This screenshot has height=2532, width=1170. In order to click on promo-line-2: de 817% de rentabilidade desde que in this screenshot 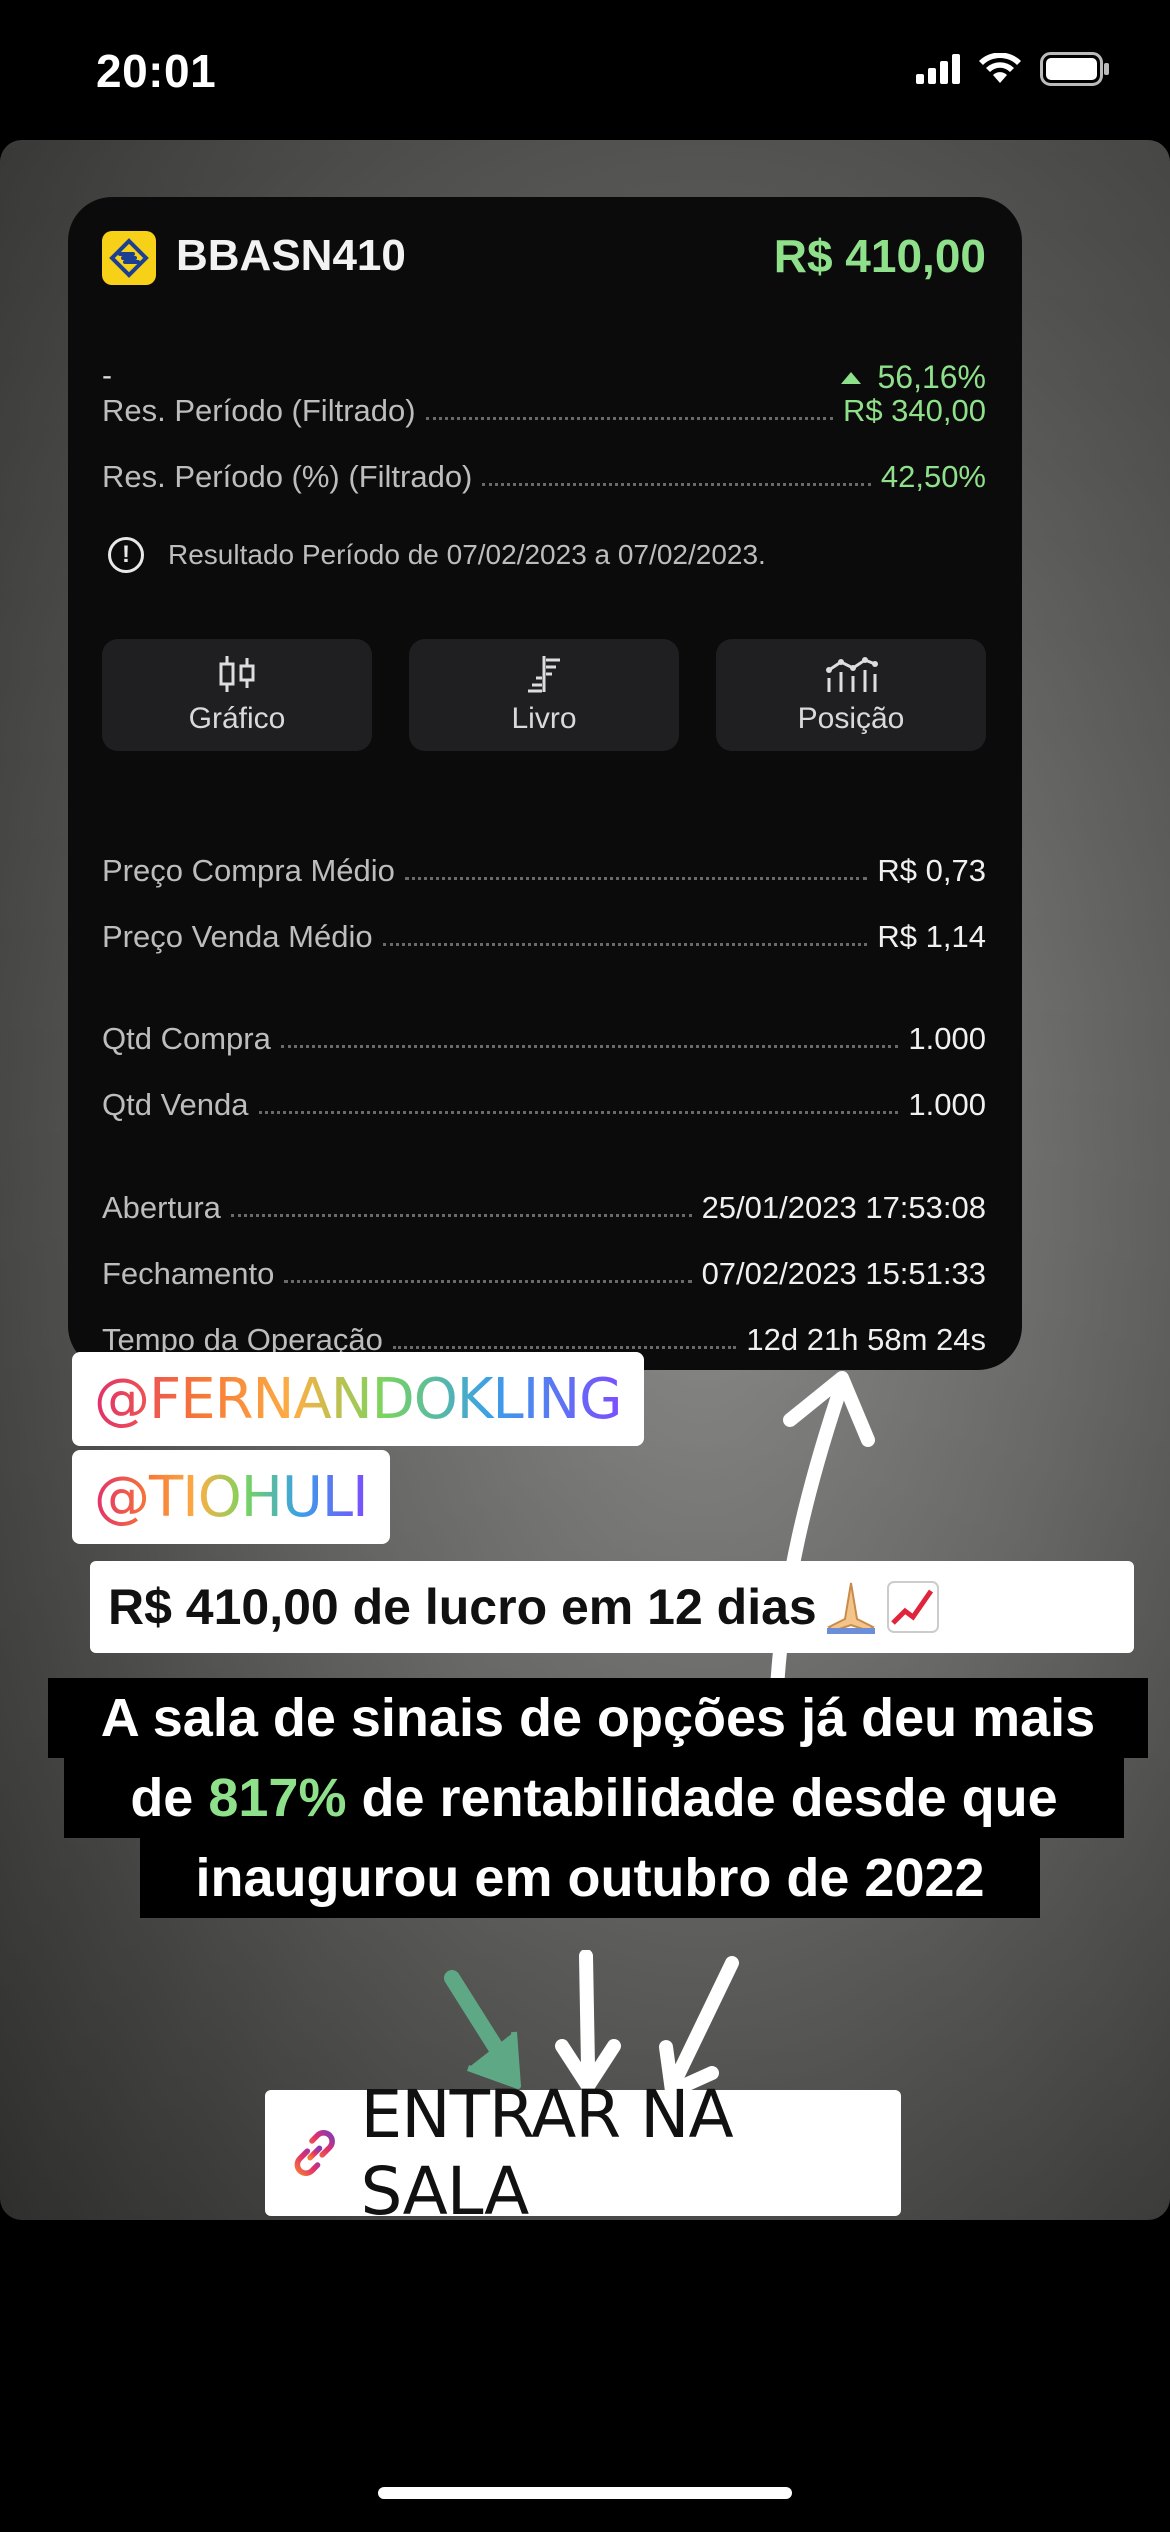, I will do `click(594, 1798)`.